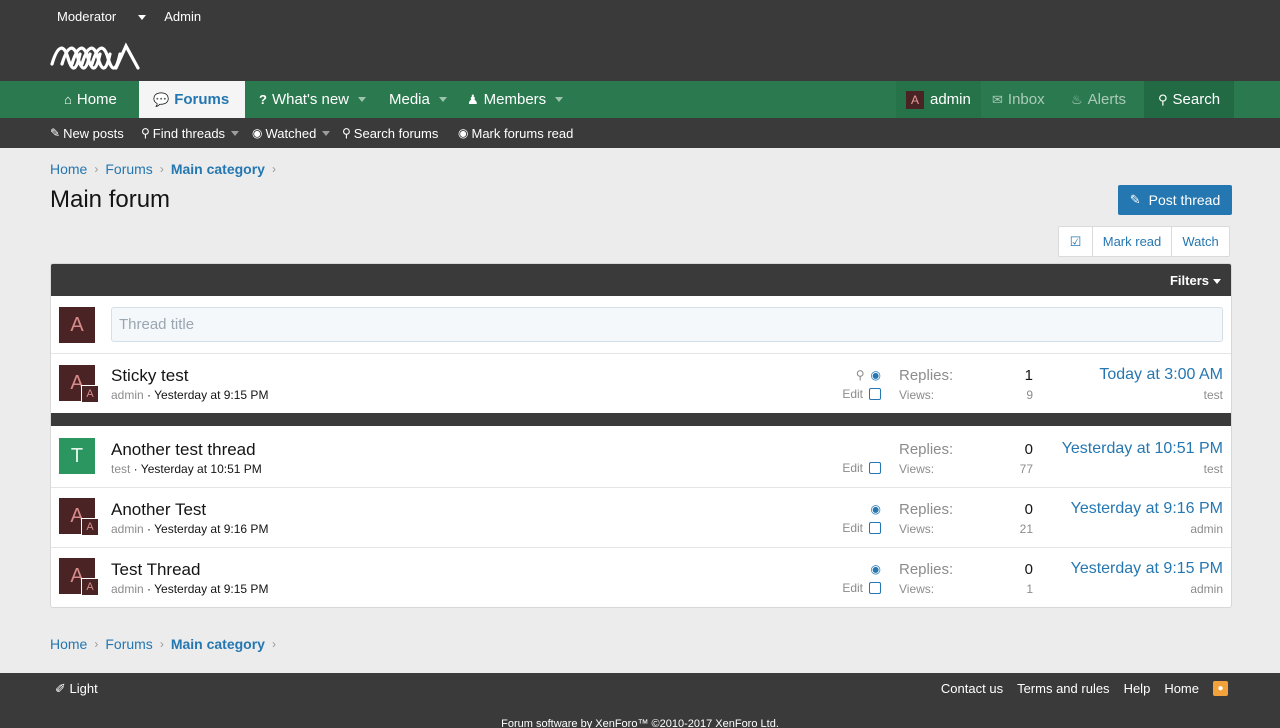  Describe the element at coordinates (291, 133) in the screenshot. I see `subnav-watched: ◉ Watched` at that location.